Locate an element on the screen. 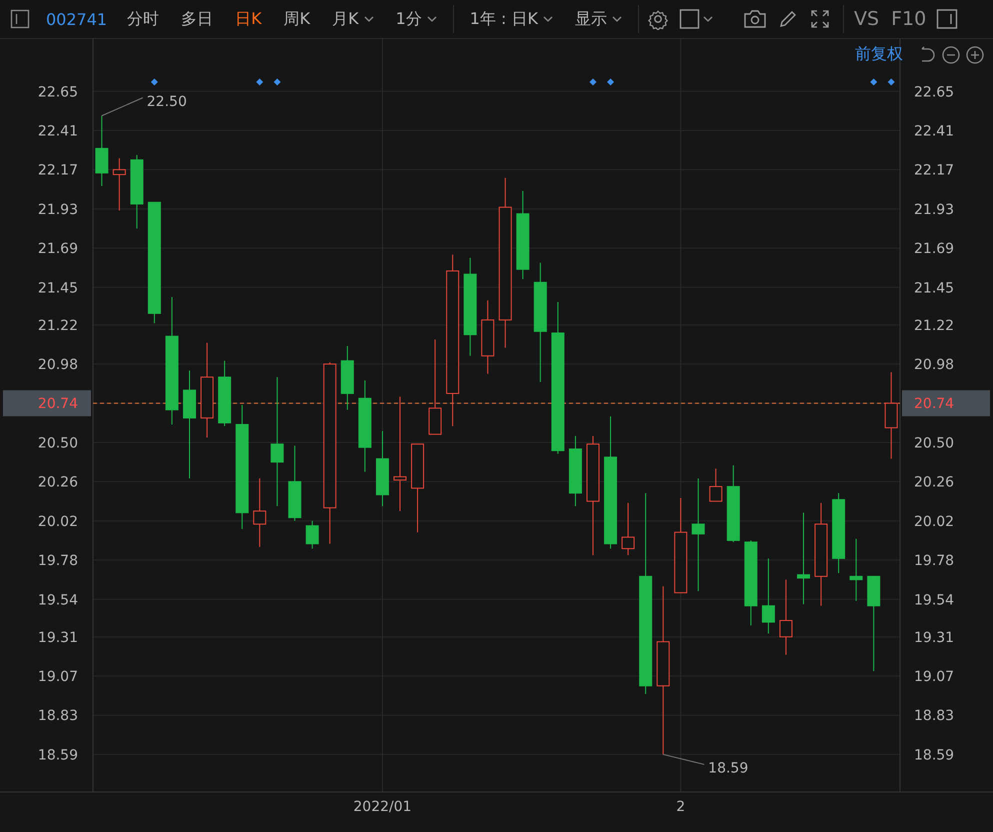 This screenshot has width=993, height=832. f10-button: F10 is located at coordinates (908, 19).